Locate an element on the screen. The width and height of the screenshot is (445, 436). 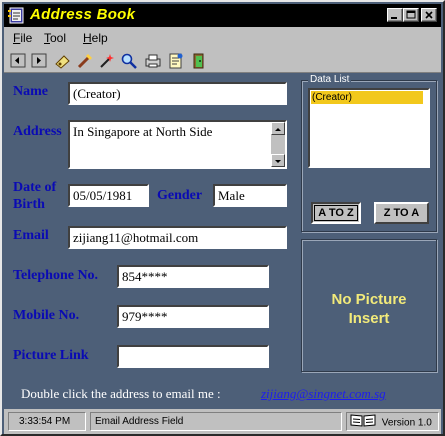
menu-file: File is located at coordinates (22, 38).